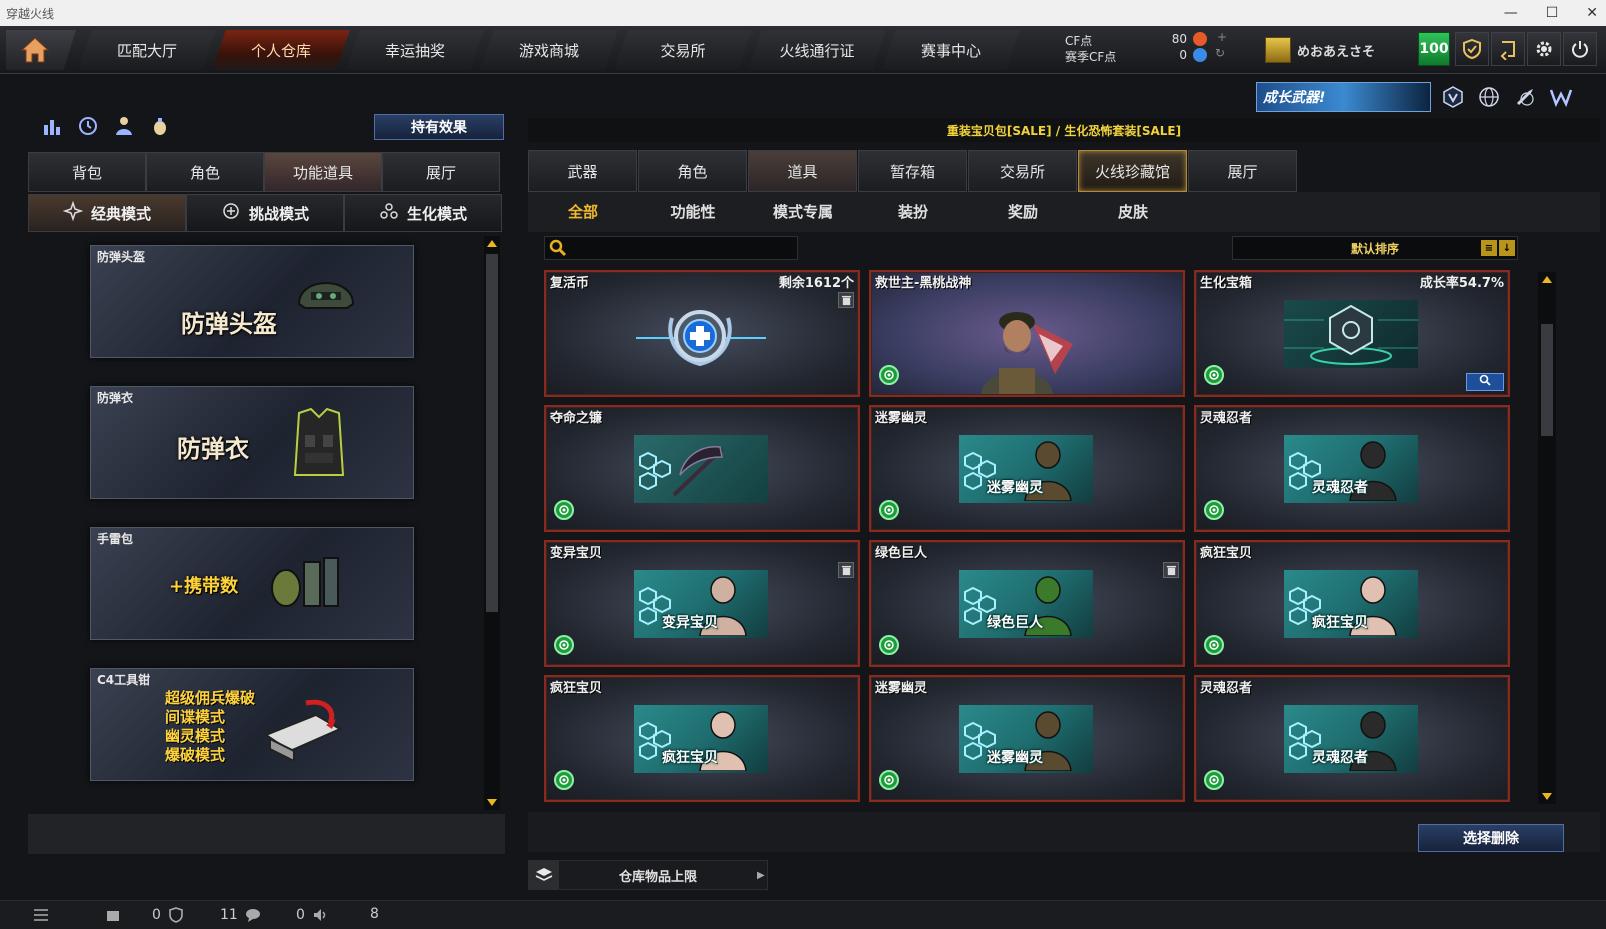 The width and height of the screenshot is (1606, 929). I want to click on shield-button, so click(1472, 49).